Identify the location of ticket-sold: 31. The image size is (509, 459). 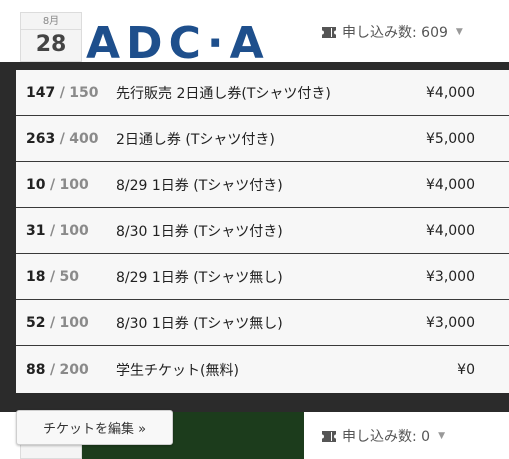
(36, 230).